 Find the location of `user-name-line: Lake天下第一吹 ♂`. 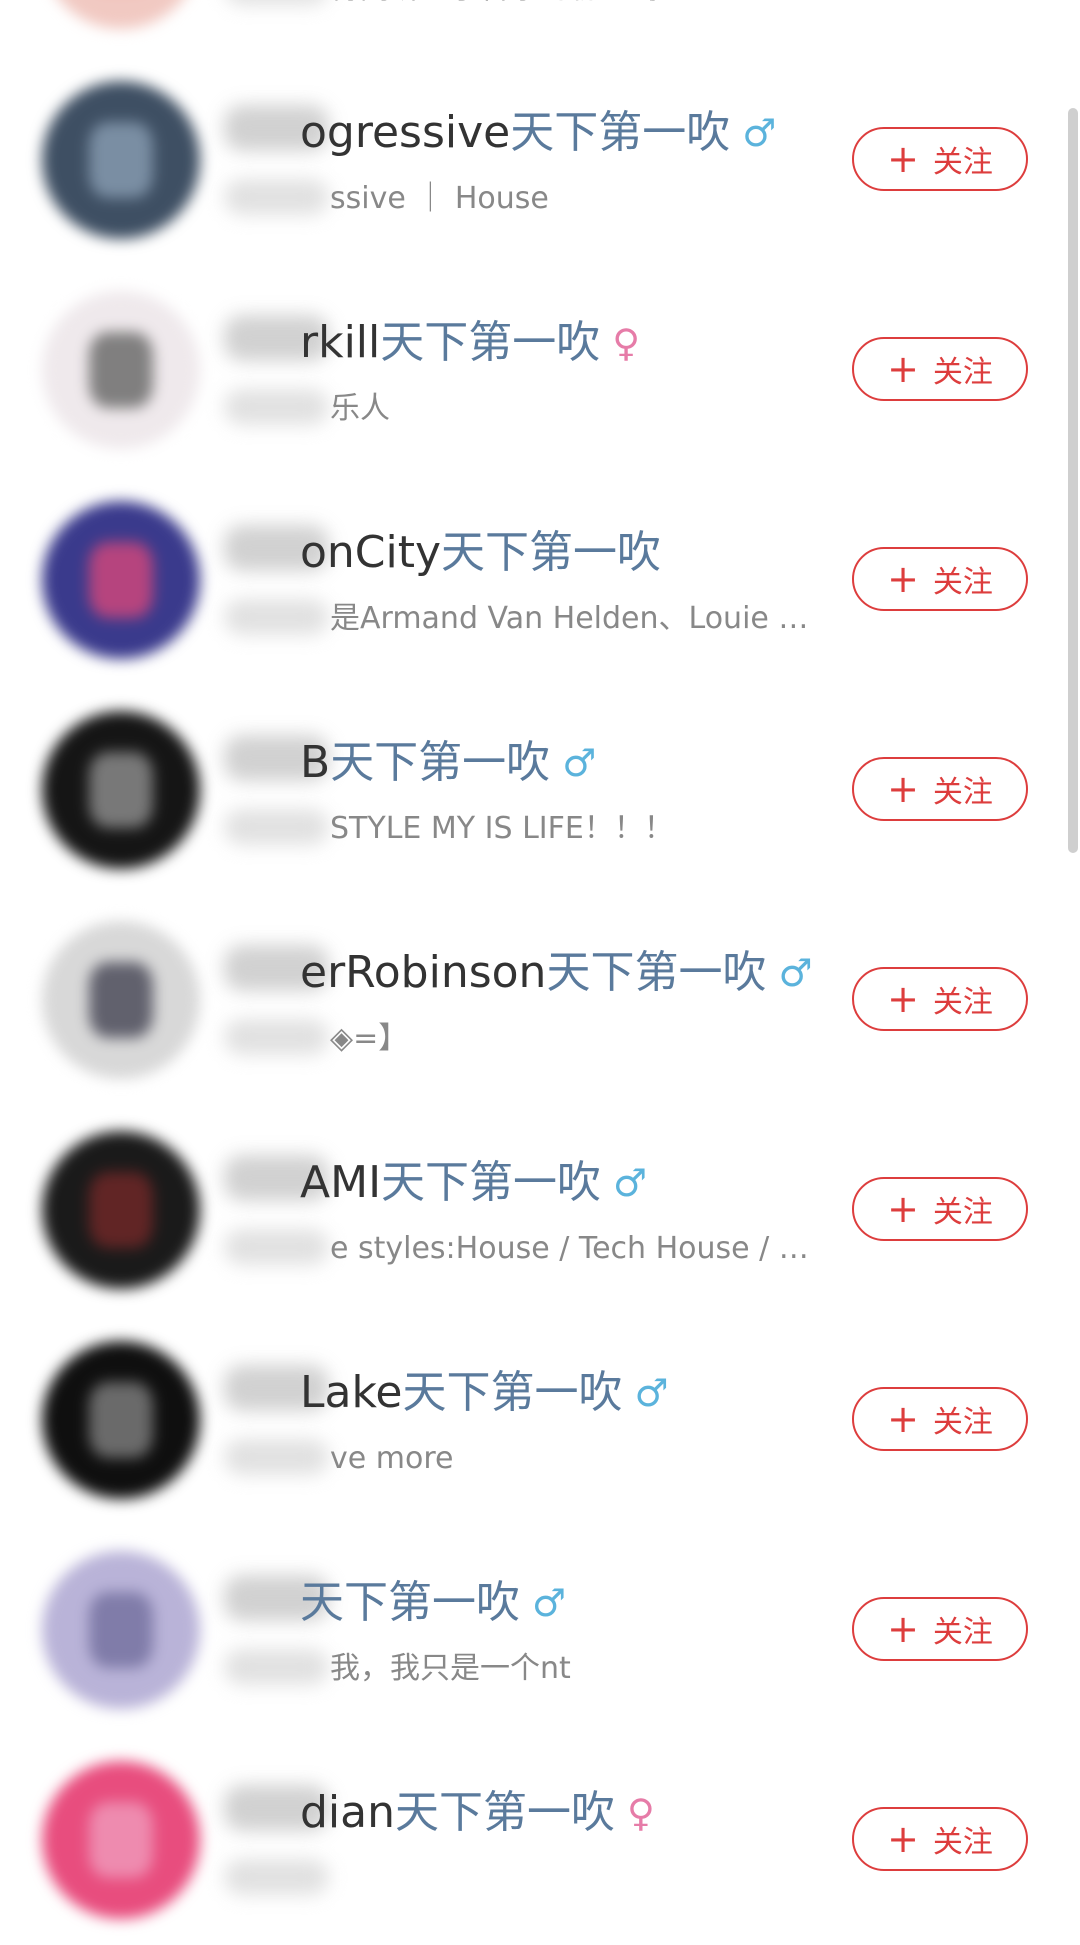

user-name-line: Lake天下第一吹 ♂ is located at coordinates (484, 1393).